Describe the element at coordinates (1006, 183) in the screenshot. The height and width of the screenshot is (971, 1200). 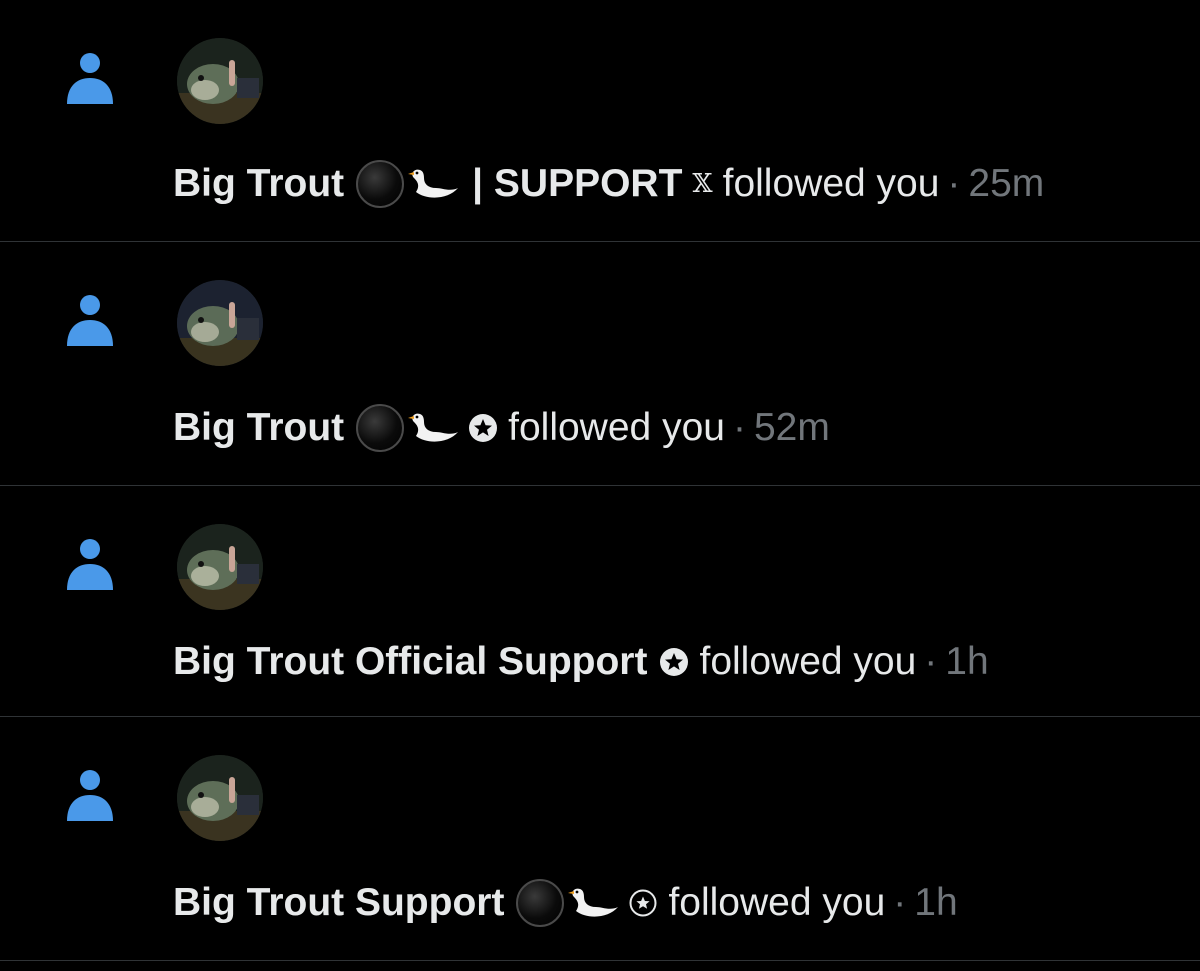
I see `timestamp: 25m` at that location.